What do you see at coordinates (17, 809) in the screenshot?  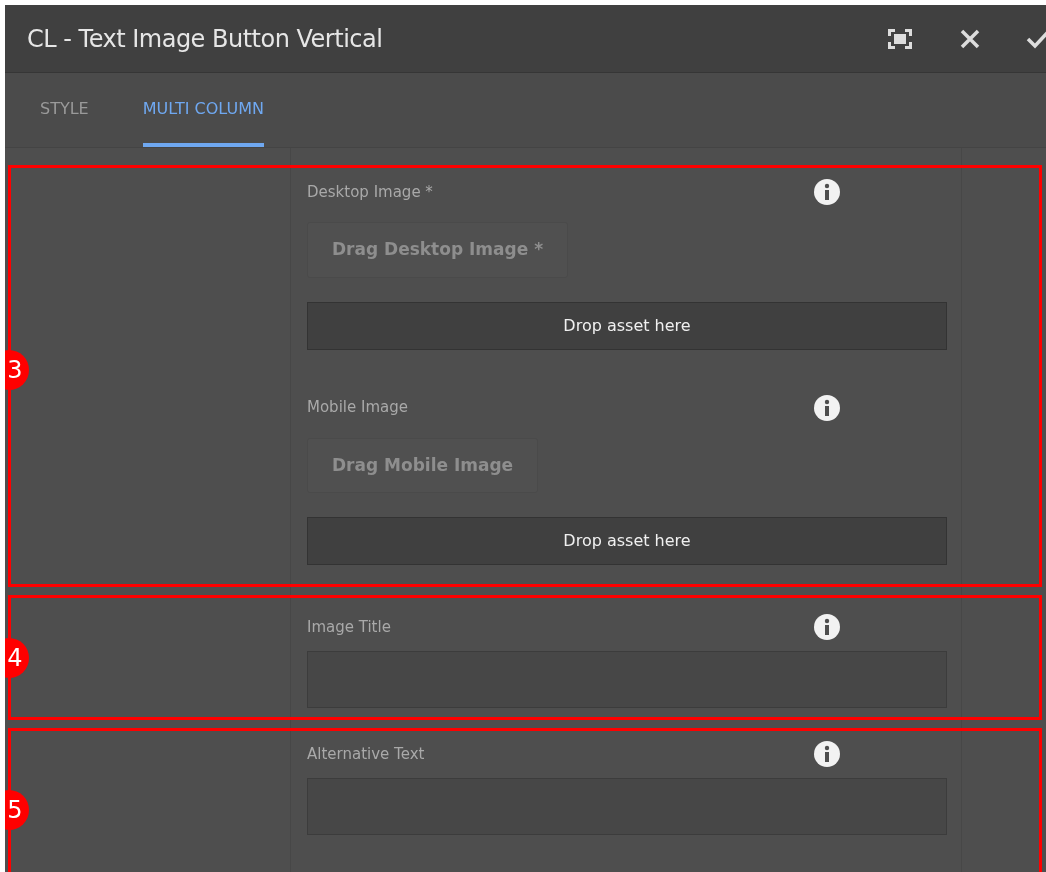 I see `annotation-marker: 5` at bounding box center [17, 809].